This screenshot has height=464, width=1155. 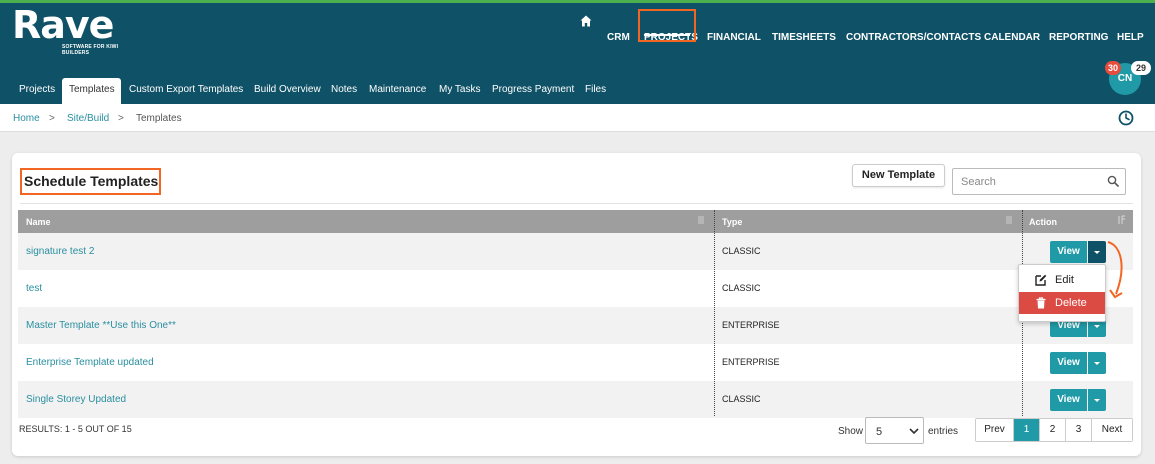 What do you see at coordinates (1122, 220) in the screenshot?
I see `column-options-icon` at bounding box center [1122, 220].